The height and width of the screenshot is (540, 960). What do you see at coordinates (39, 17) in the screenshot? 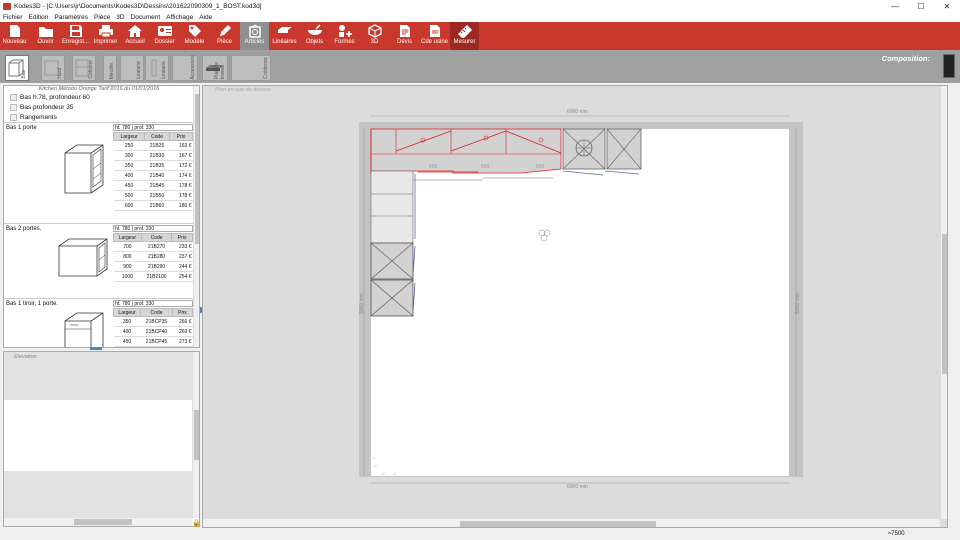
I see `menu-edition: Edition` at bounding box center [39, 17].